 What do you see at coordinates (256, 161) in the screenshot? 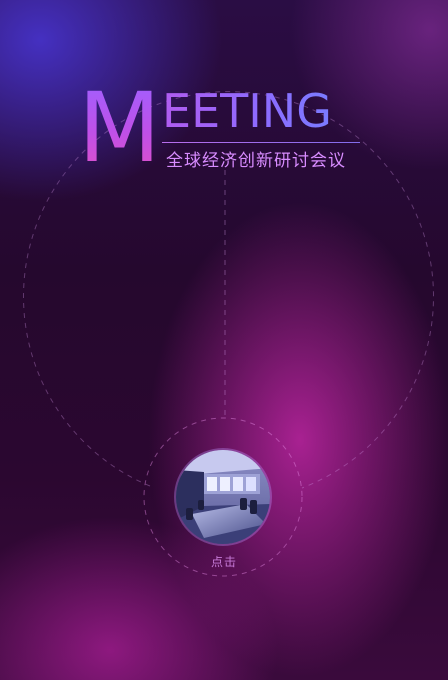
I see `subtitle: 全球经济创新研讨会议` at bounding box center [256, 161].